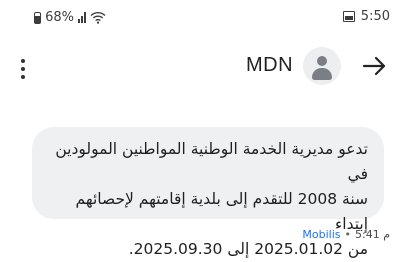 The image size is (400, 262). I want to click on battery-percent: 68%, so click(59, 17).